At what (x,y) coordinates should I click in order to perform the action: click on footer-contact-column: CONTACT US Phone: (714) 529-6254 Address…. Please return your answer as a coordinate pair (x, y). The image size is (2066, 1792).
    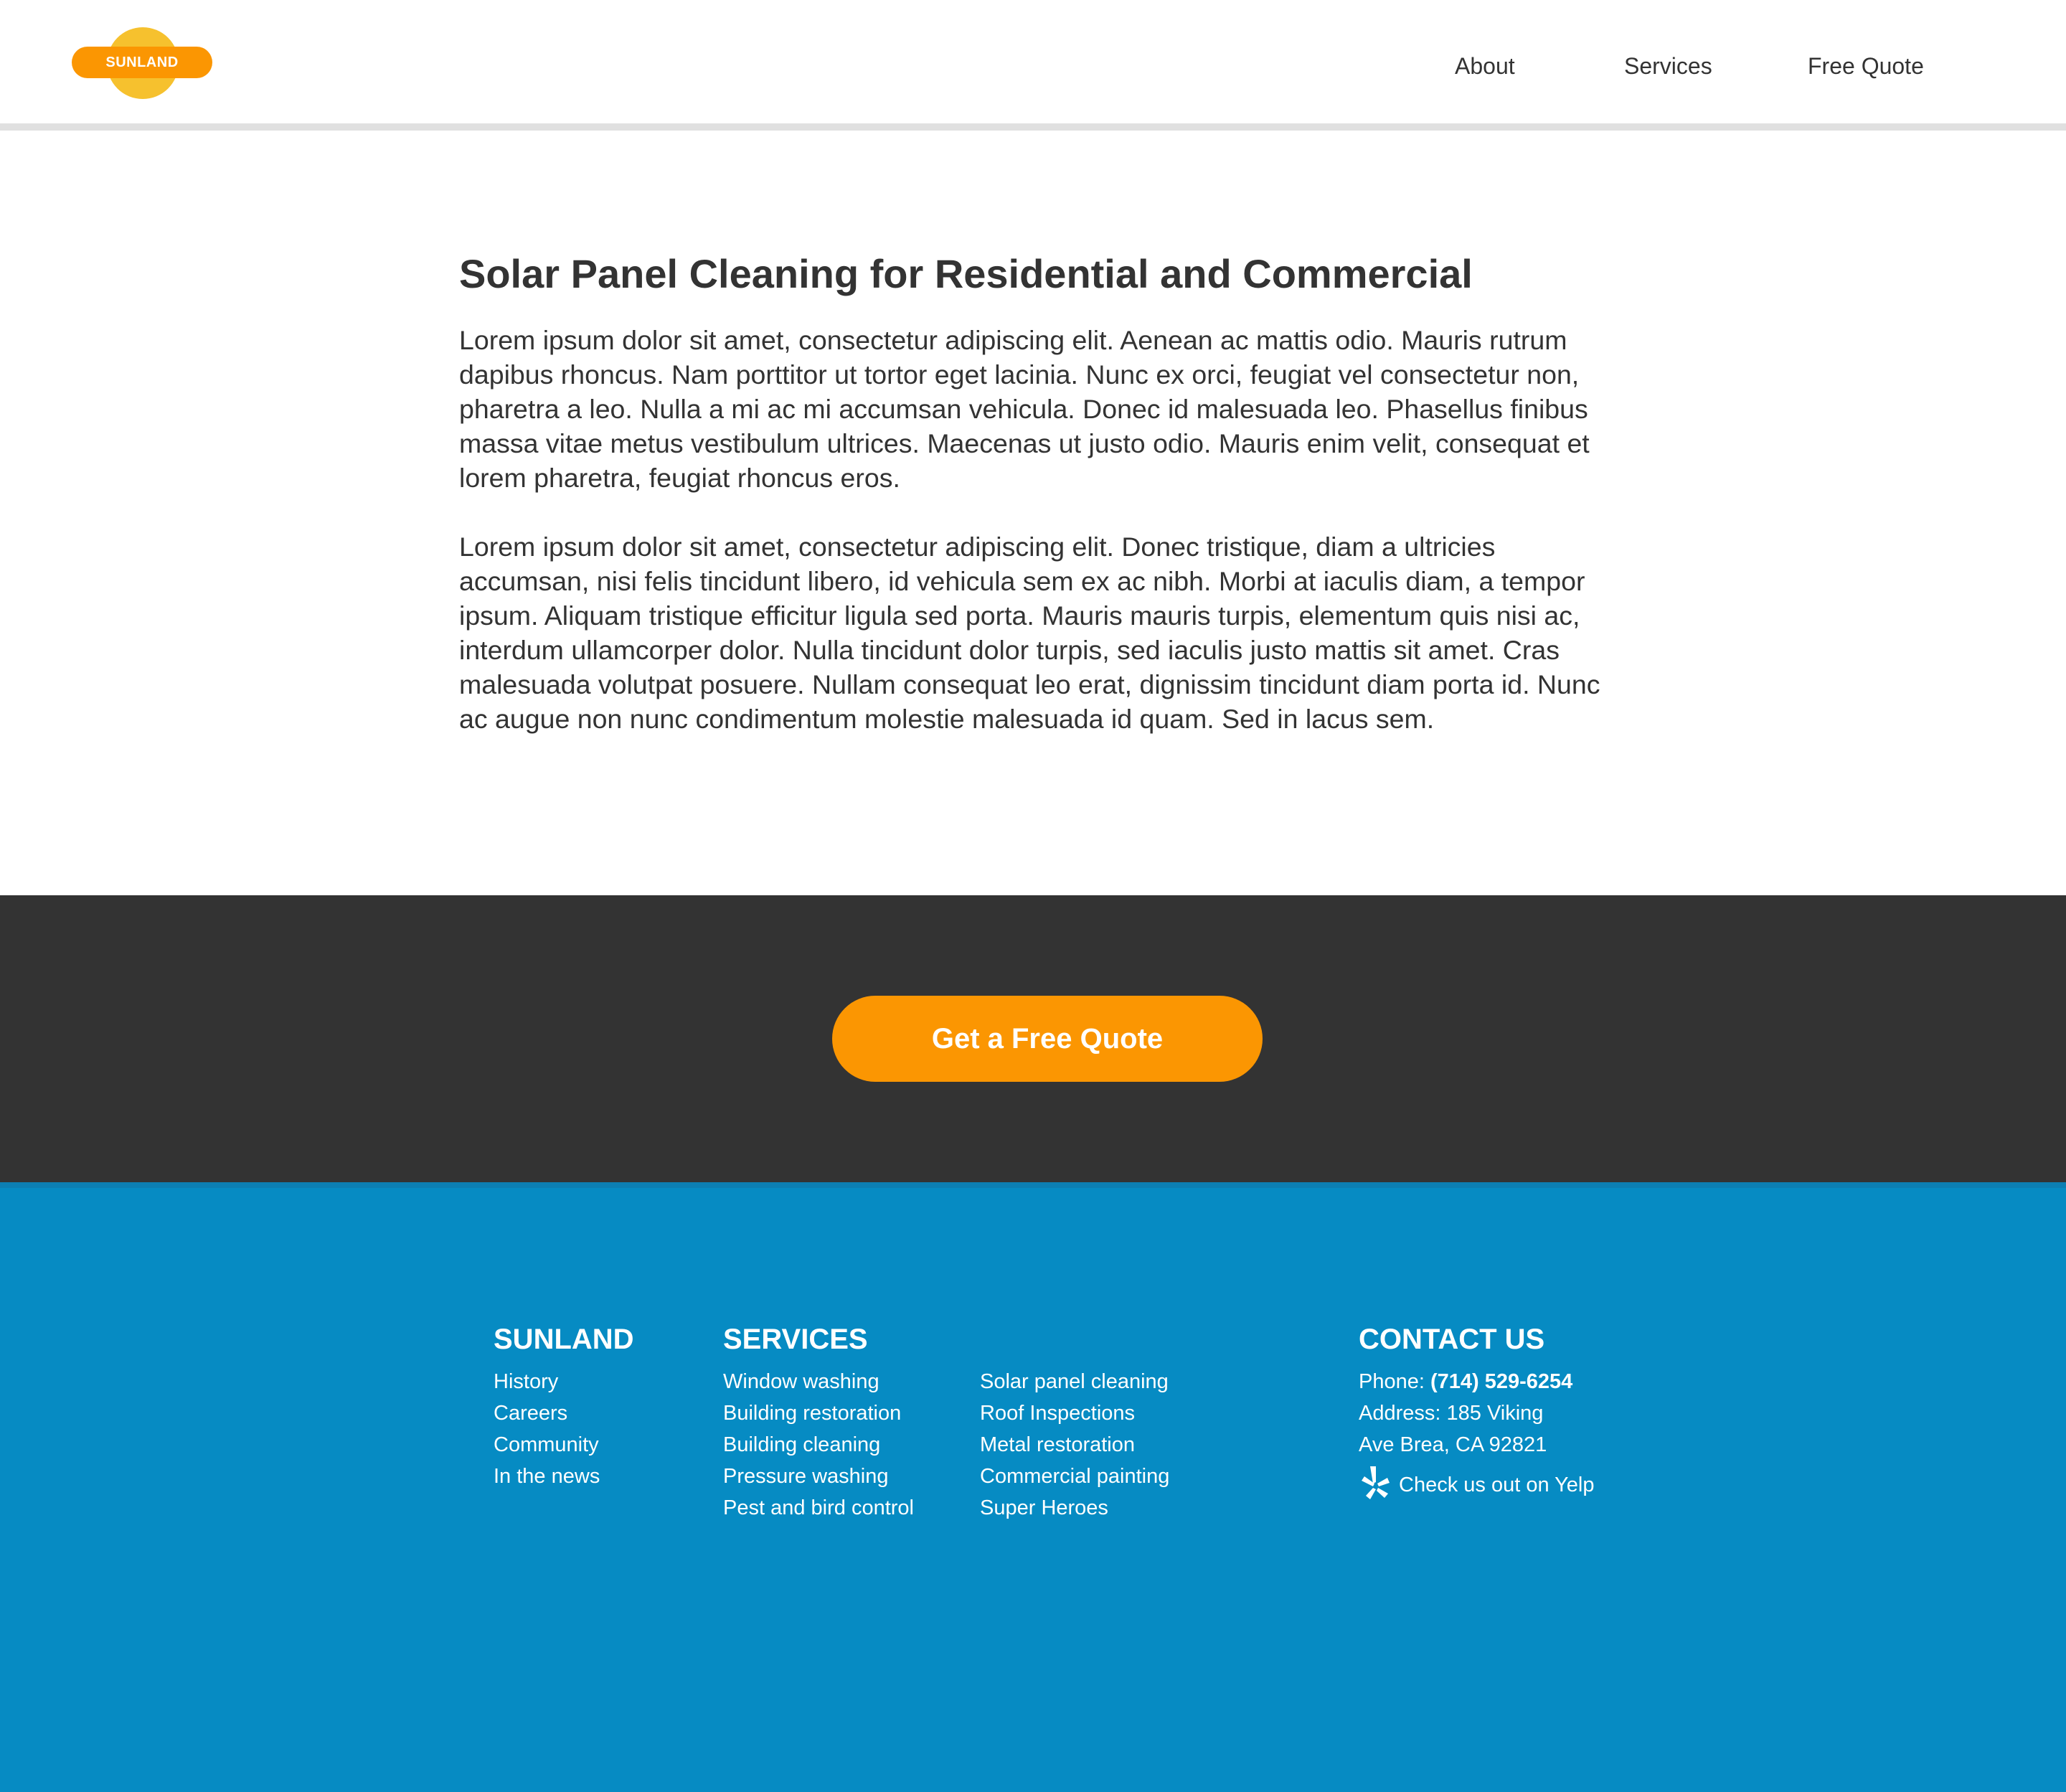
    Looking at the image, I should click on (1476, 1413).